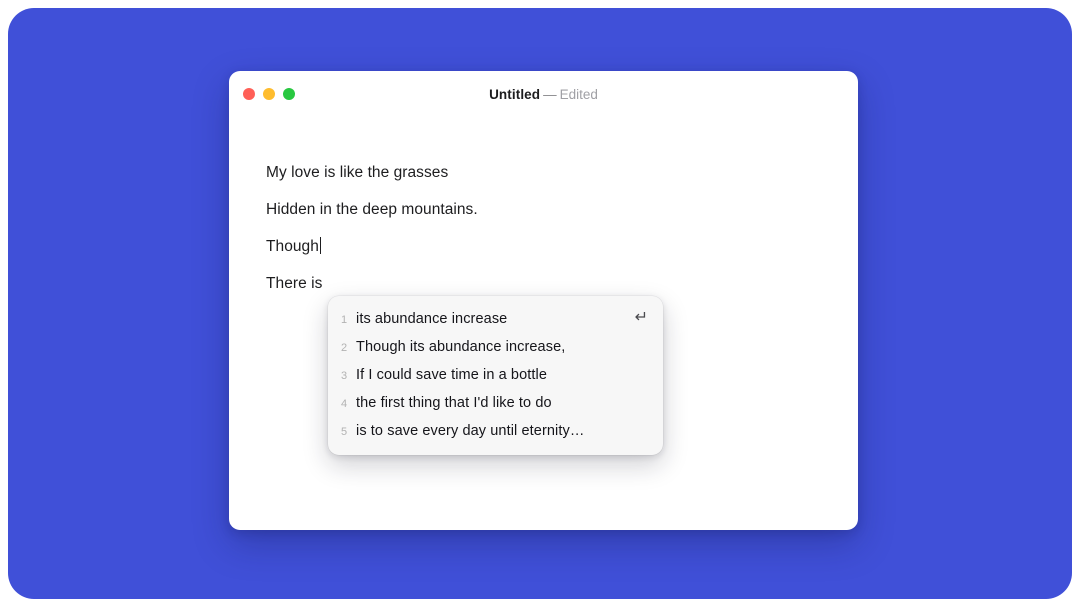 Image resolution: width=1080 pixels, height=607 pixels. I want to click on text-caret, so click(320, 245).